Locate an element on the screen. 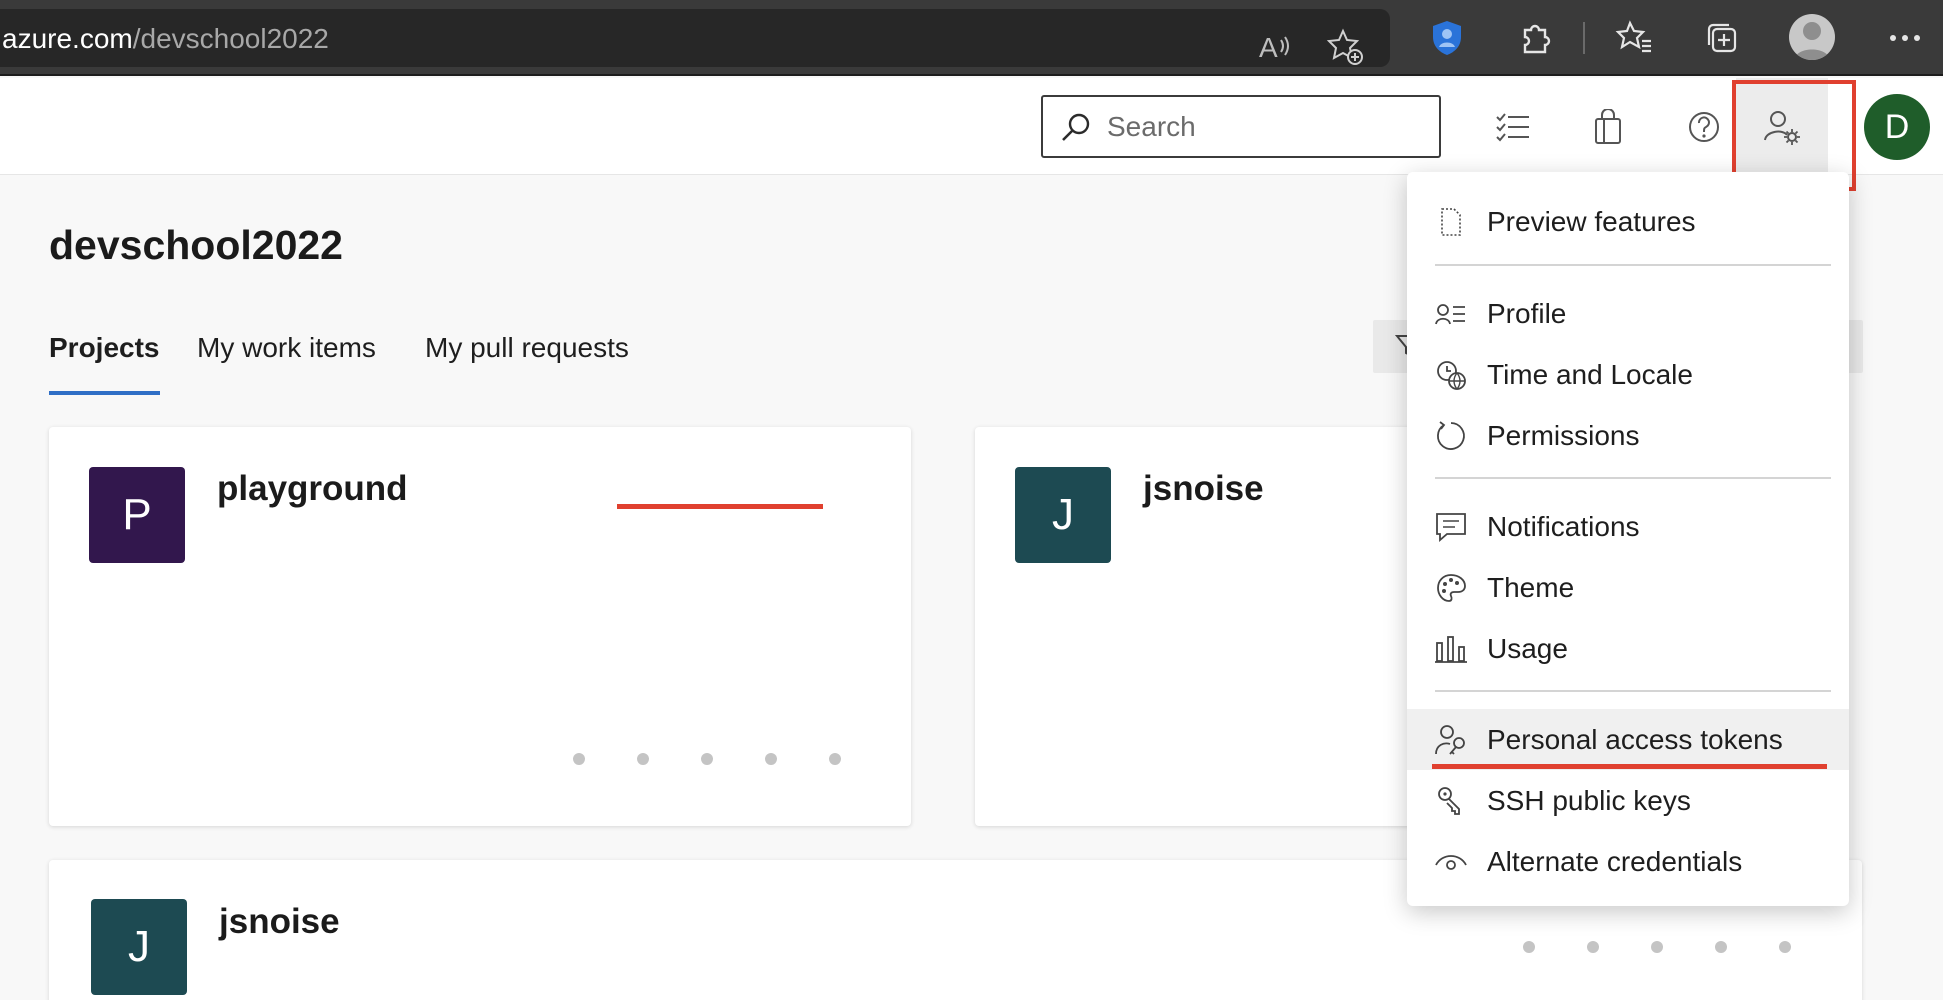 Image resolution: width=1943 pixels, height=1000 pixels. menu-item-profile: Profile is located at coordinates (1628, 313).